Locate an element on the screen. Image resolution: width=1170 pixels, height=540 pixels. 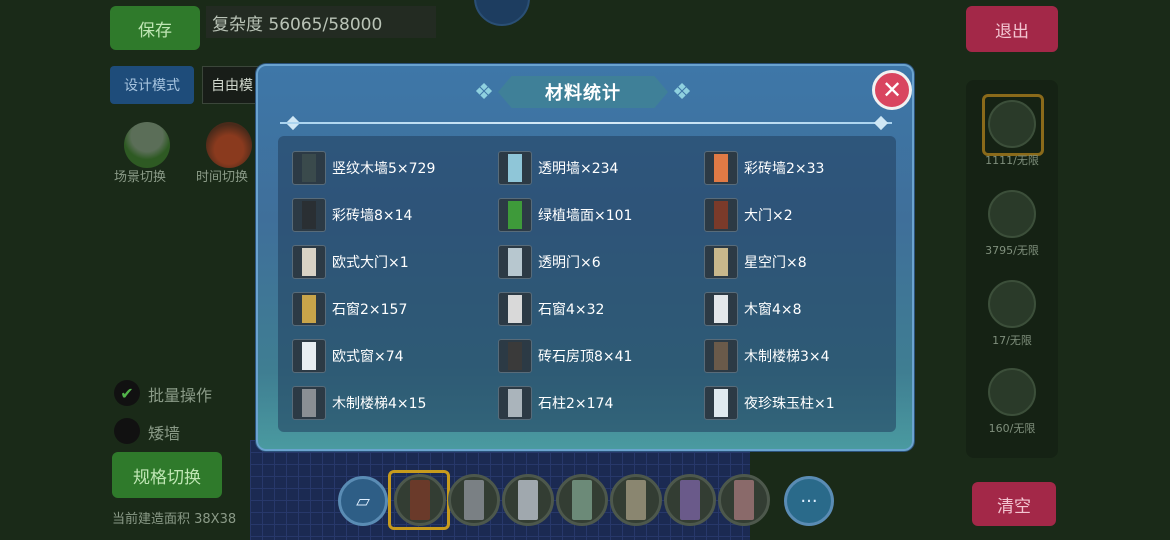
spec-switch-button: 规格切换 is located at coordinates (167, 475).